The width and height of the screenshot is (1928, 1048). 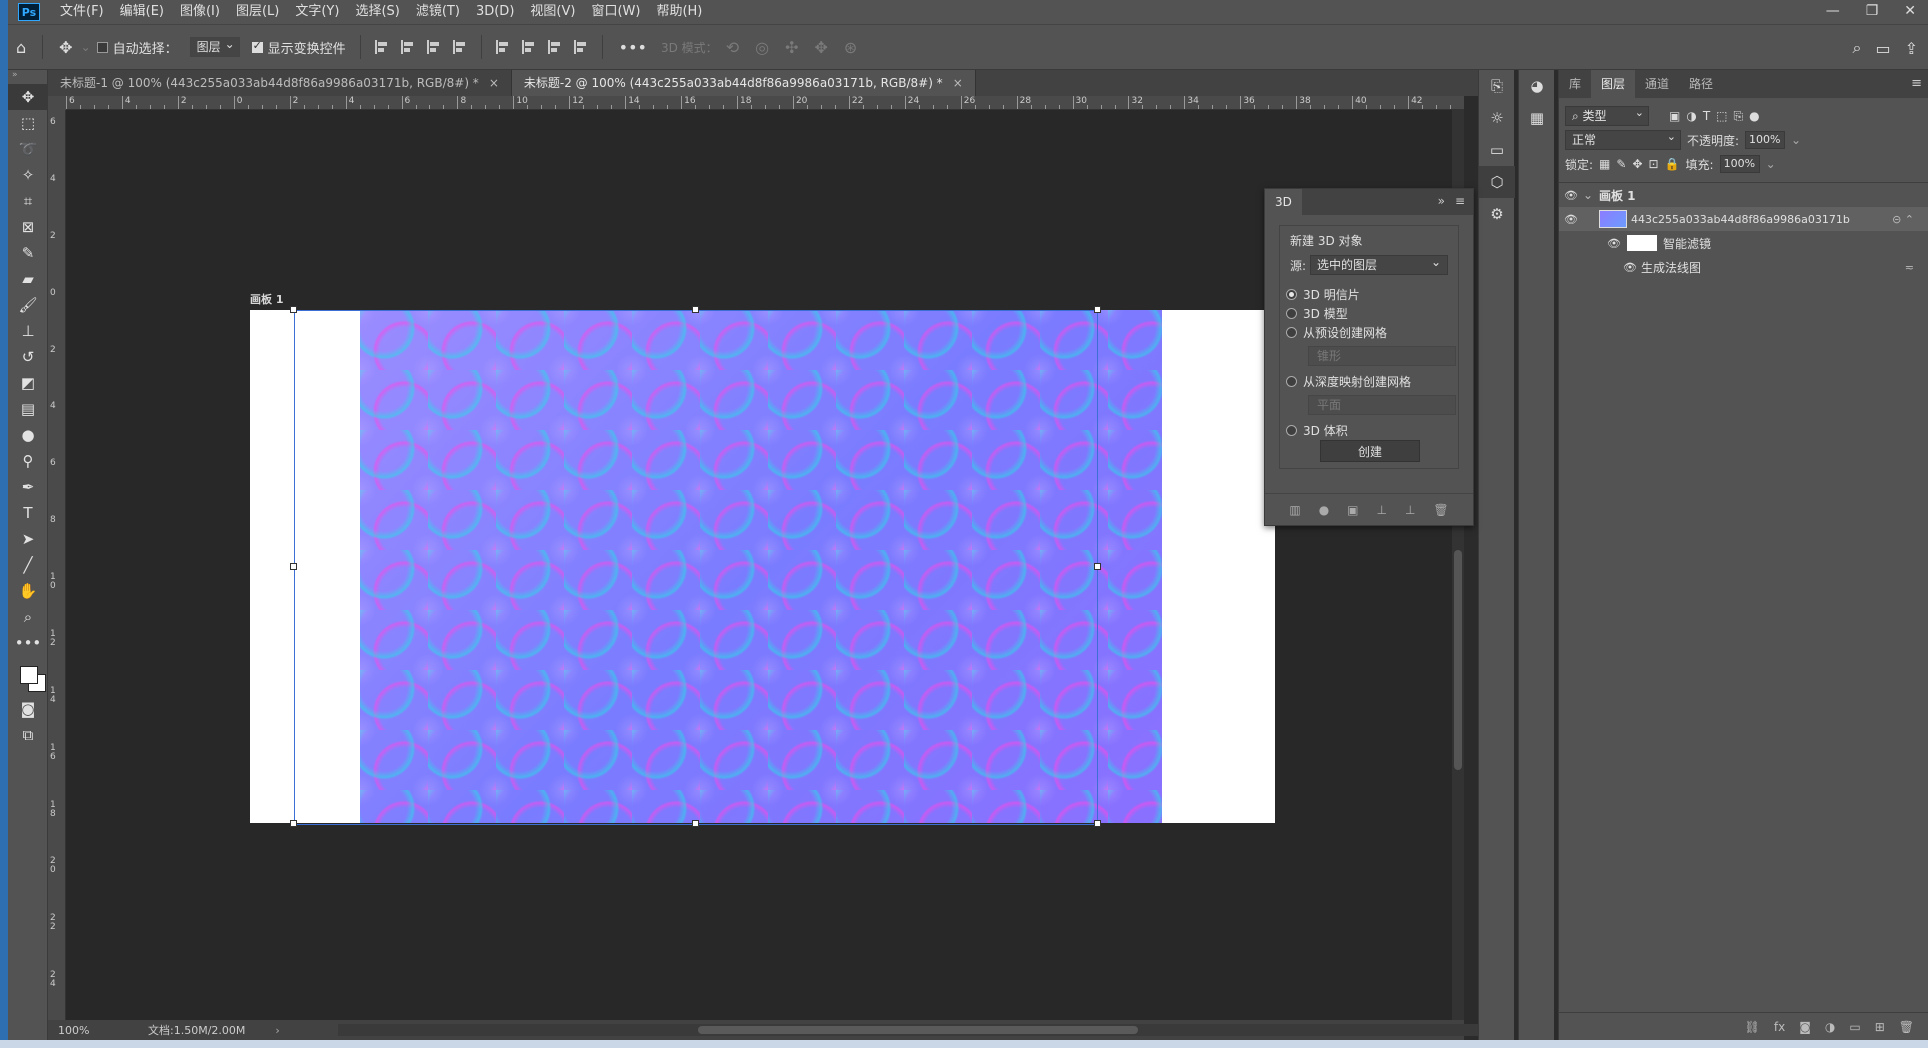 What do you see at coordinates (459, 47) in the screenshot?
I see `distribute-icon` at bounding box center [459, 47].